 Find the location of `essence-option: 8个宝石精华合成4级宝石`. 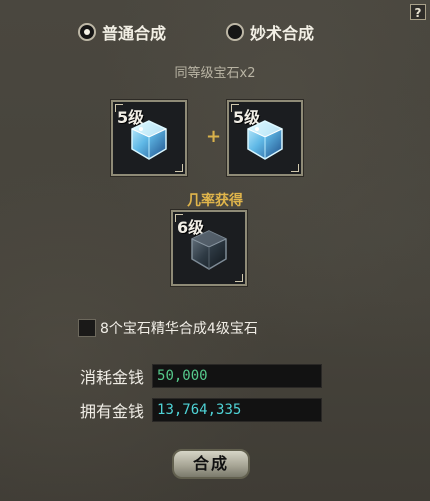

essence-option: 8个宝石精华合成4级宝石 is located at coordinates (168, 328).